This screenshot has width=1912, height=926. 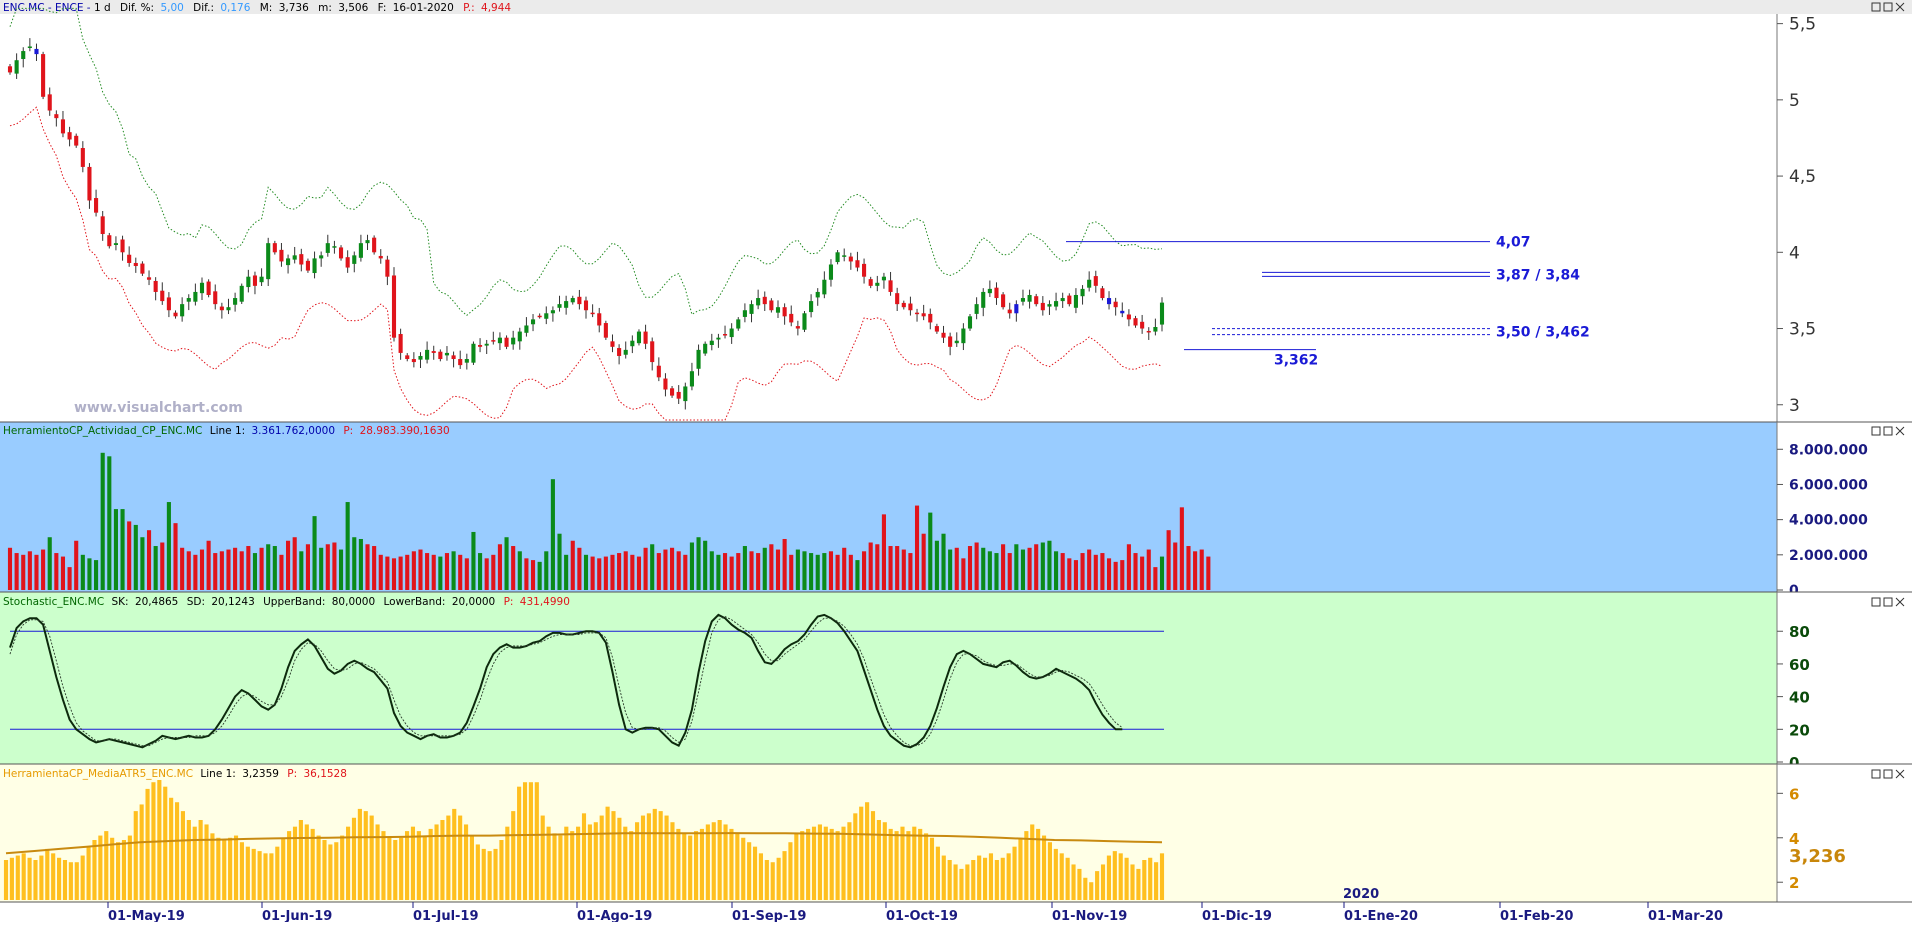 I want to click on y-tick-label: 3,5, so click(x=1802, y=330).